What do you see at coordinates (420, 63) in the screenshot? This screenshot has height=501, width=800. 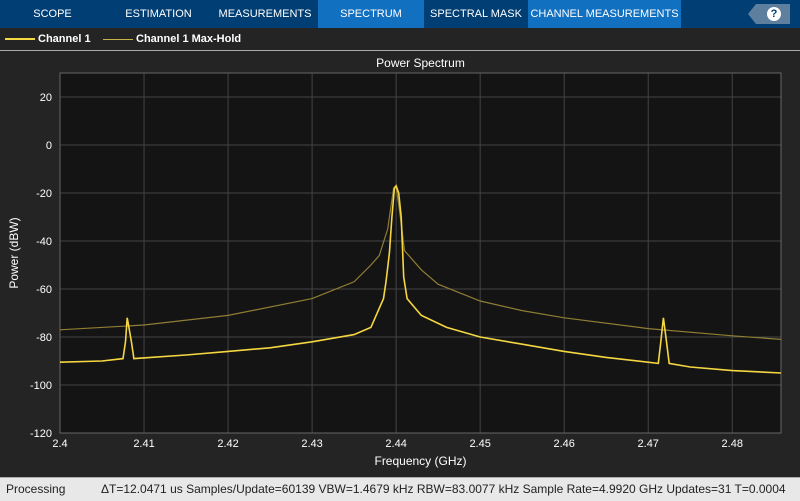 I see `chart-title: Power Spectrum` at bounding box center [420, 63].